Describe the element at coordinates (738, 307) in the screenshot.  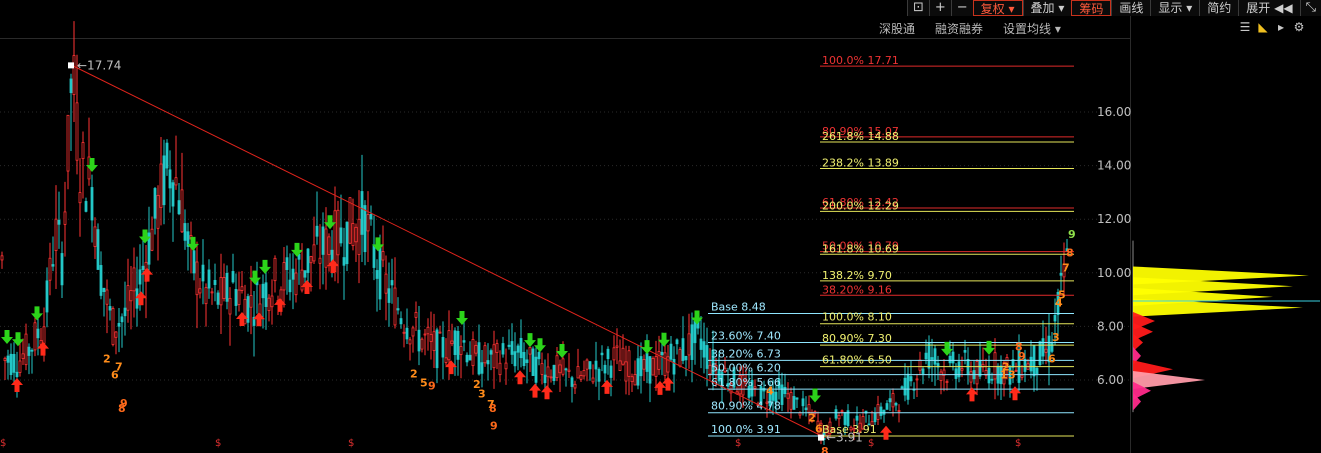
I see `fib-label: Base 8.48` at that location.